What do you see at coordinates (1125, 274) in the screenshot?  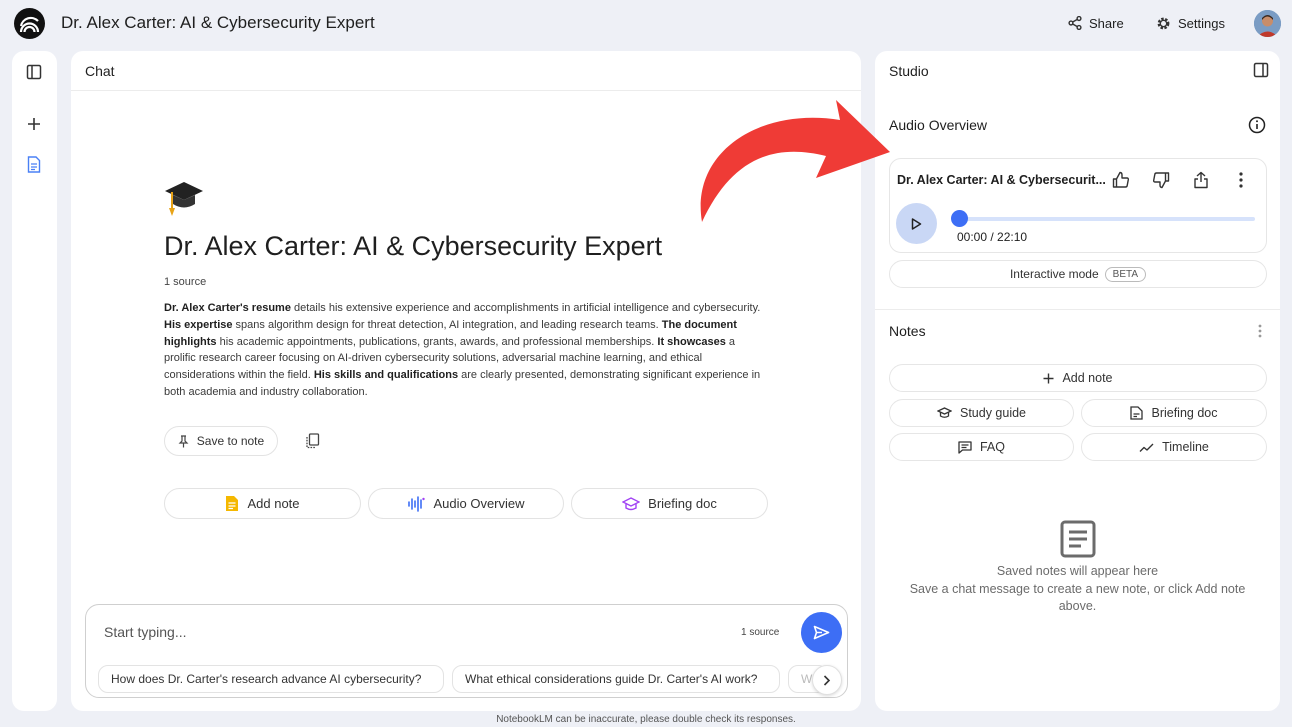 I see `beta-badge: BETA` at bounding box center [1125, 274].